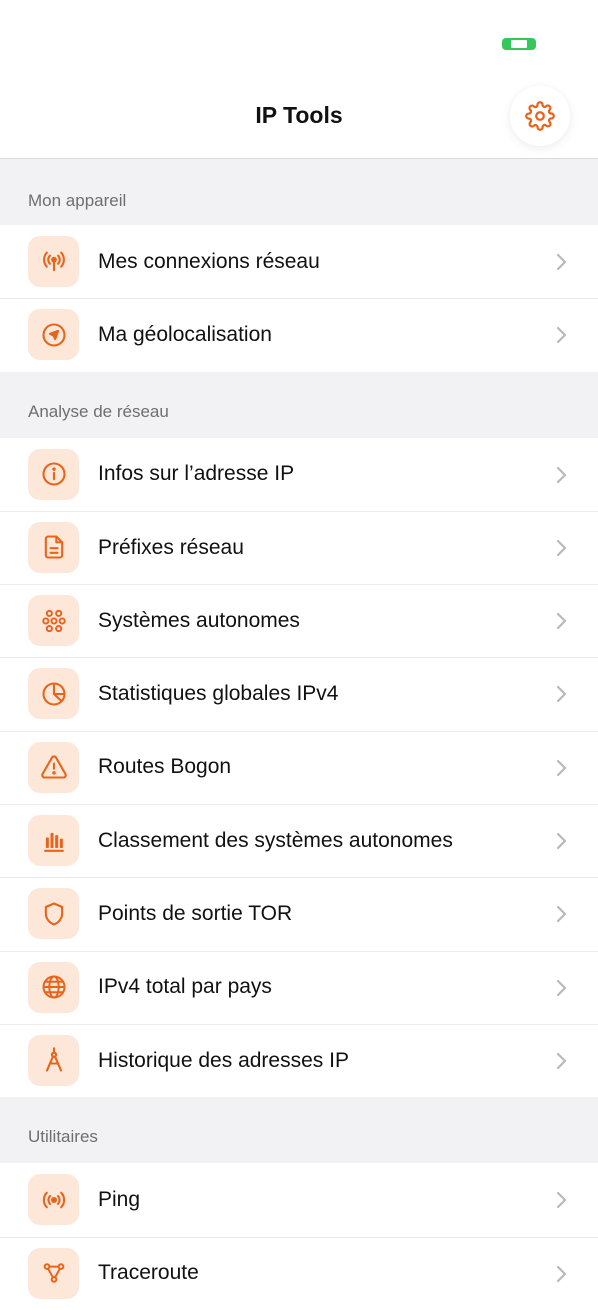 The image size is (598, 1310). What do you see at coordinates (53, 620) in the screenshot?
I see `cluster-icon` at bounding box center [53, 620].